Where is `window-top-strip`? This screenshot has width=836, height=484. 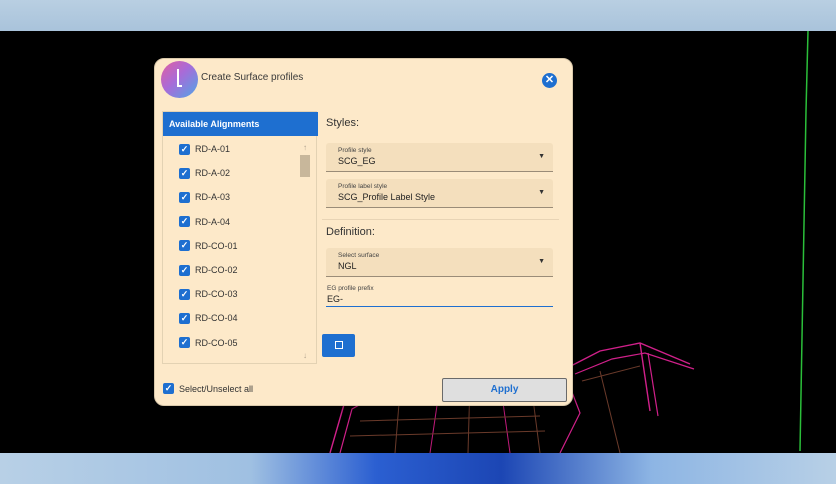
window-top-strip is located at coordinates (418, 15).